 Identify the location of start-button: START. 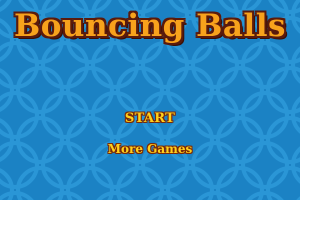
(150, 119).